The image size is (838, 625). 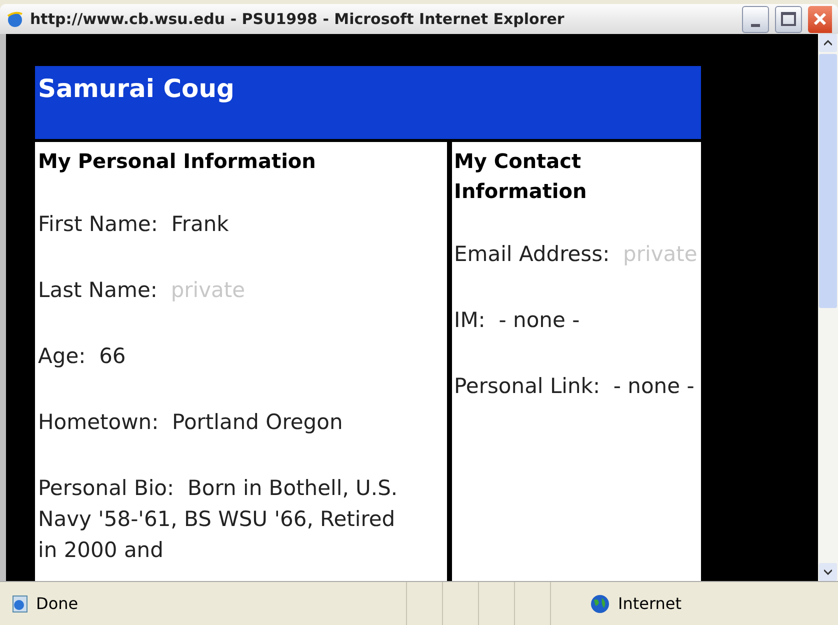 I want to click on window-title: http://www.cb.wsu.edu - PSU1998 - Microsoft Internet Explorer, so click(x=297, y=19).